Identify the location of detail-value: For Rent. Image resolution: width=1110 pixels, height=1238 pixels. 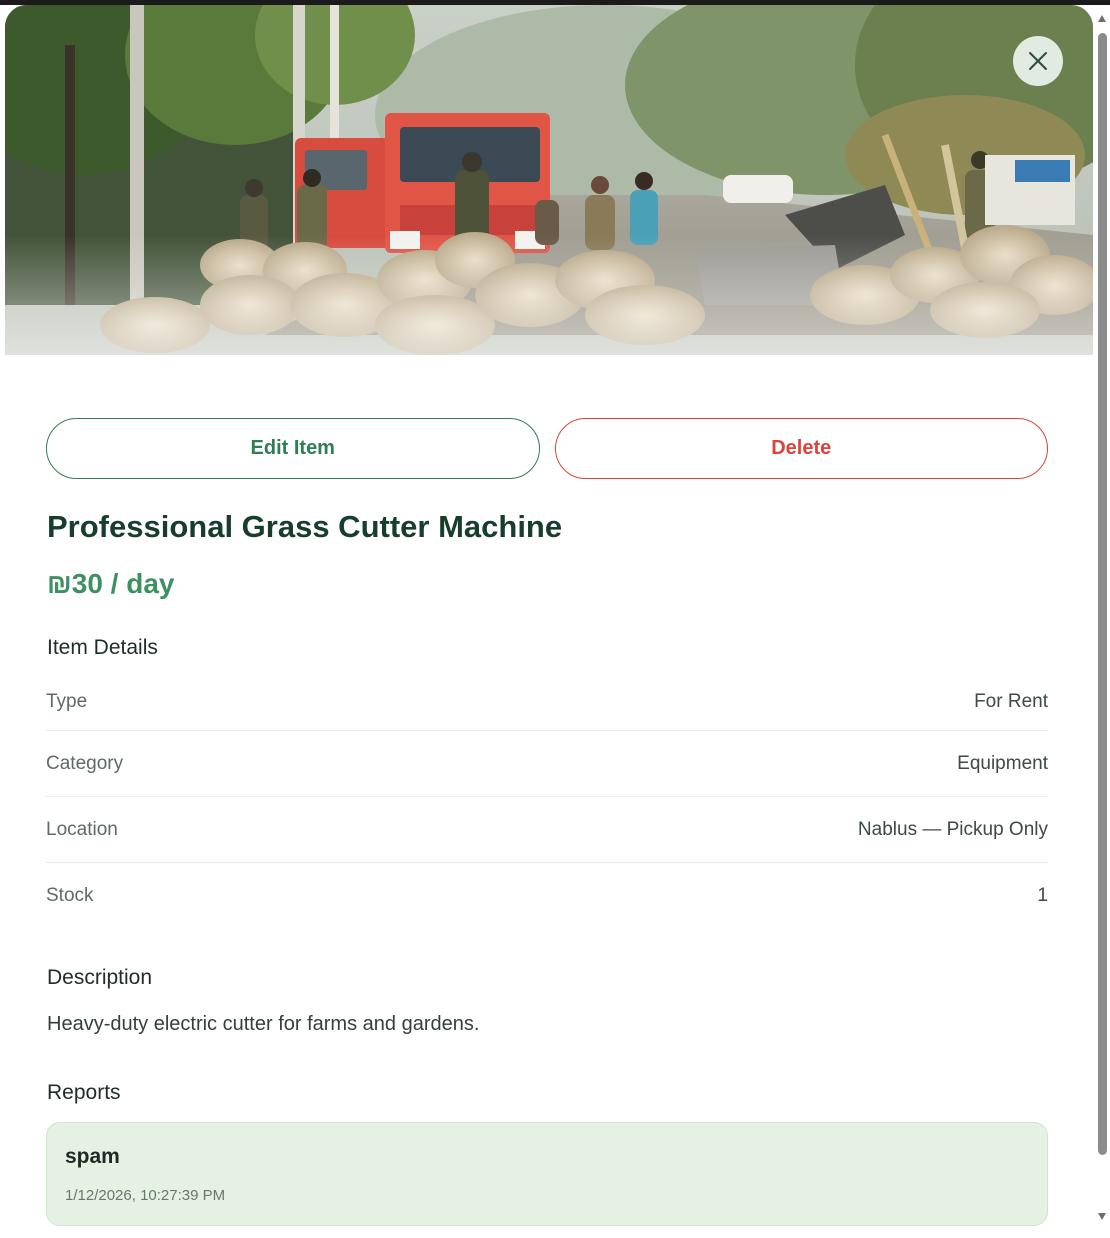
(1011, 701).